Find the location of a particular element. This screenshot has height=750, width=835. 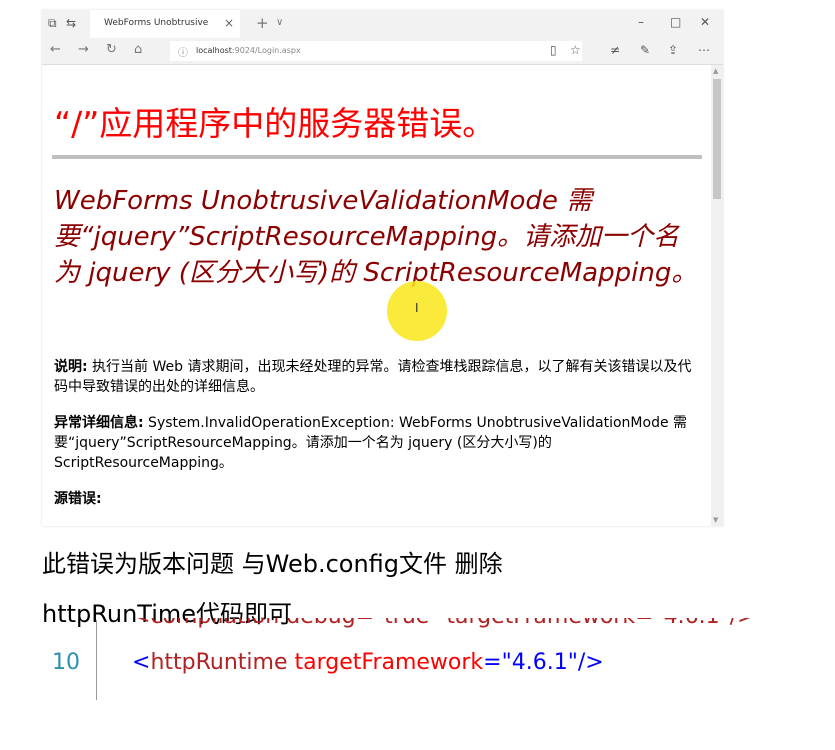

scrollbar: ▲ ▼ is located at coordinates (717, 295).